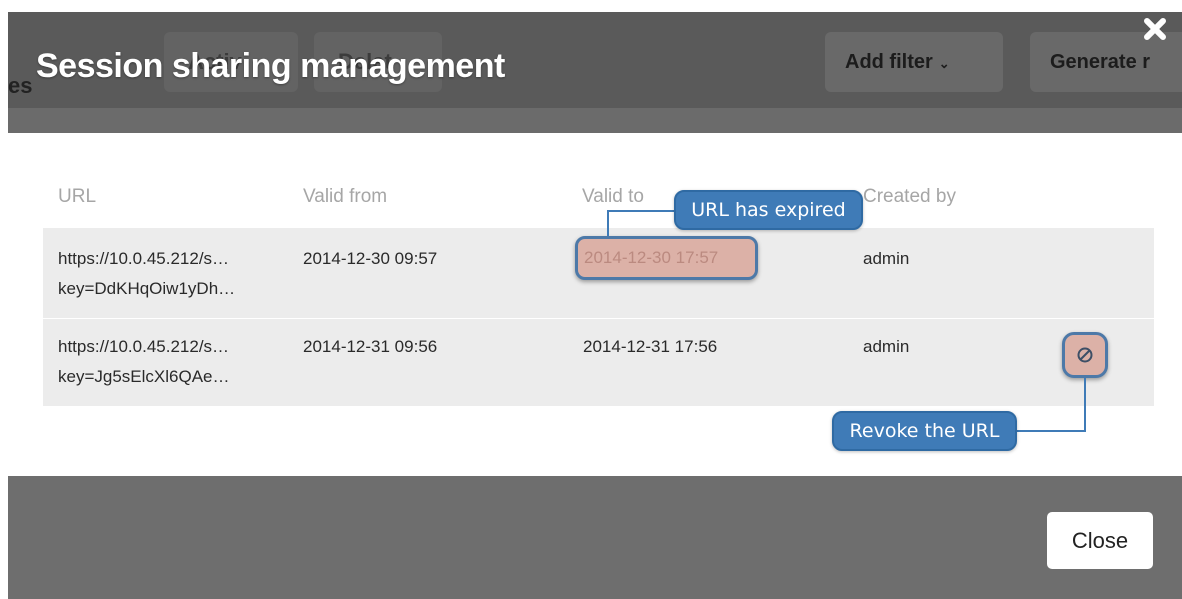  What do you see at coordinates (20, 85) in the screenshot?
I see `background-tab-label: es` at bounding box center [20, 85].